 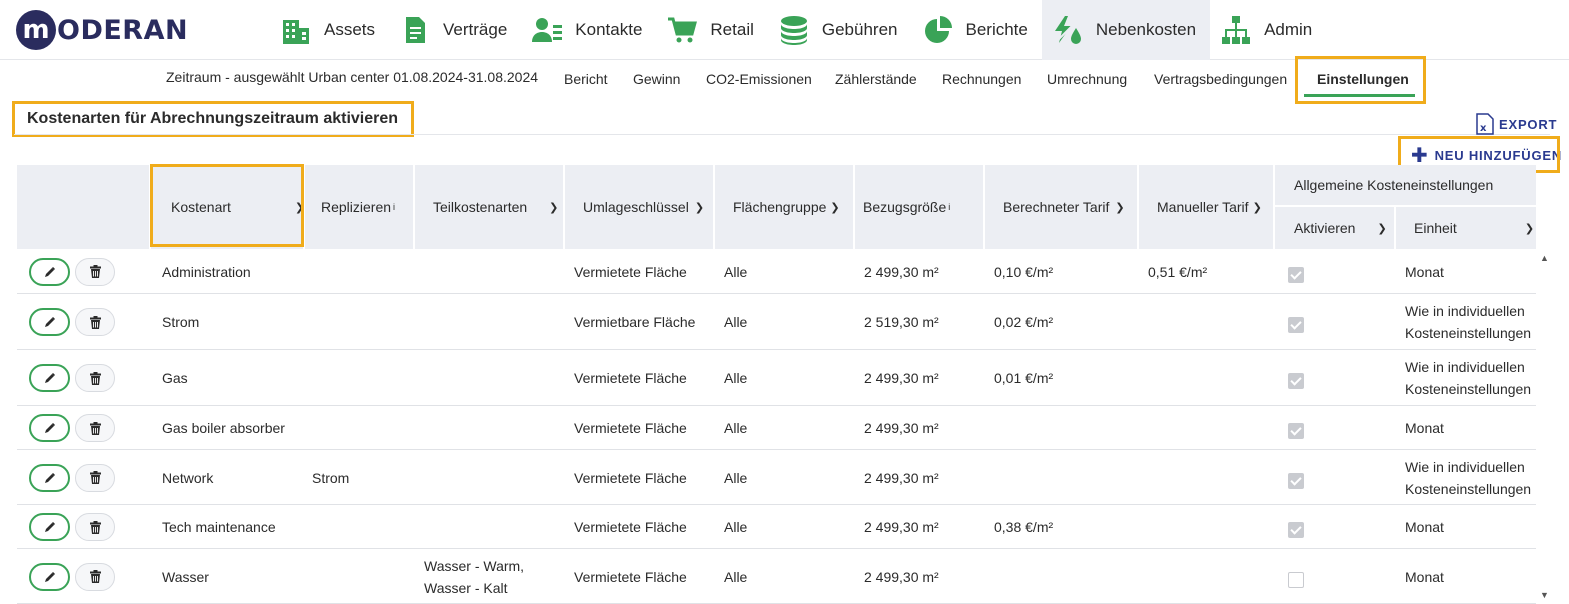 I want to click on cell-teilkostenarten: Wasser - Warm, Wasser - Kalt, so click(x=474, y=577).